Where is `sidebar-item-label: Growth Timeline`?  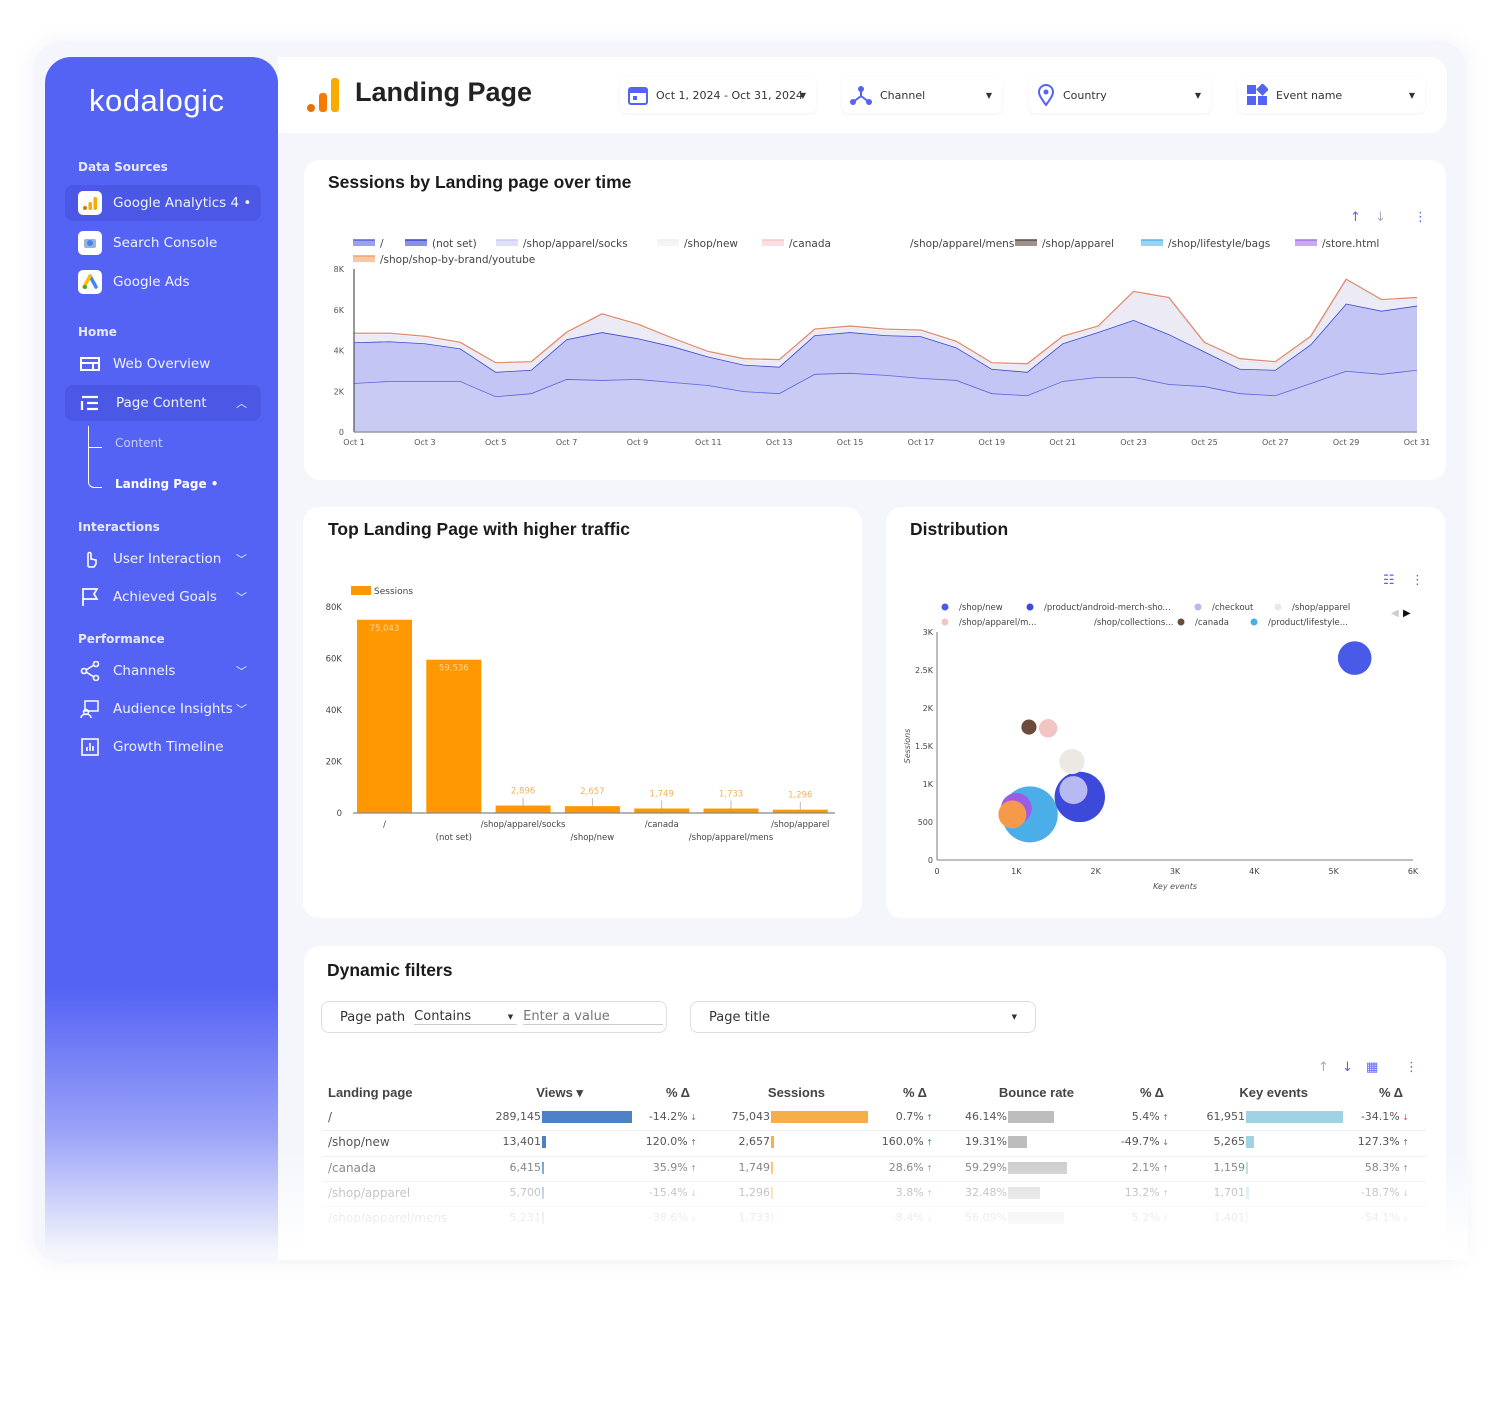
sidebar-item-label: Growth Timeline is located at coordinates (168, 747).